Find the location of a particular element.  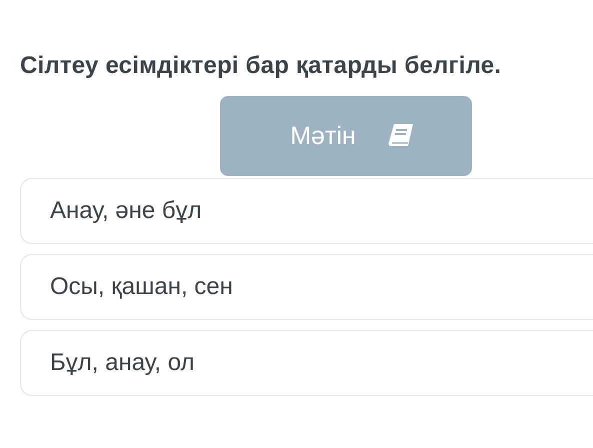

answer-option: Бұл, анау, ол is located at coordinates (306, 363).